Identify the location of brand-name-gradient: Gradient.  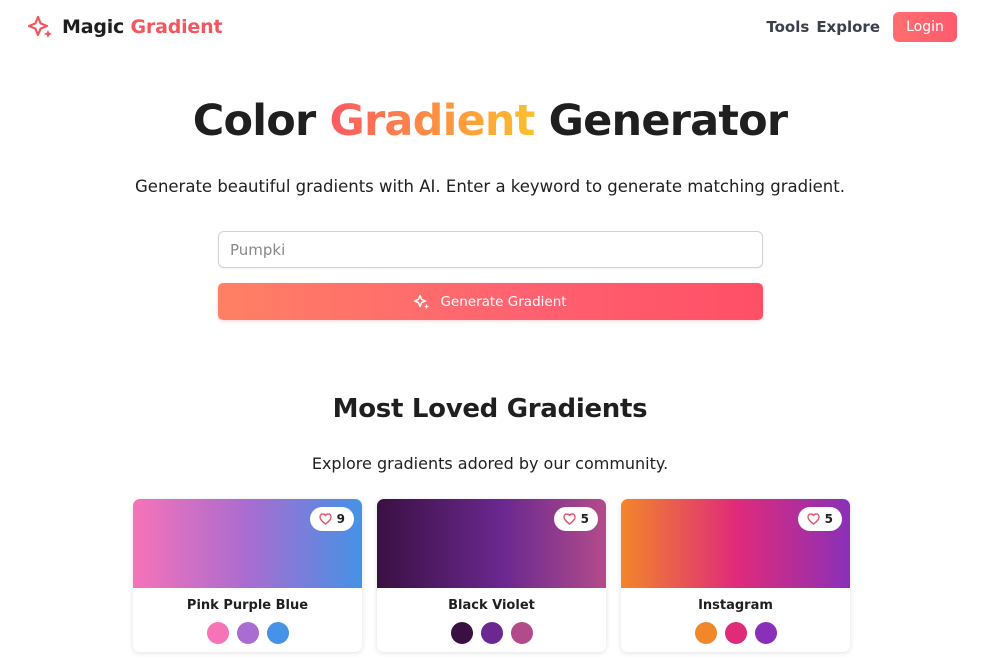
(176, 27).